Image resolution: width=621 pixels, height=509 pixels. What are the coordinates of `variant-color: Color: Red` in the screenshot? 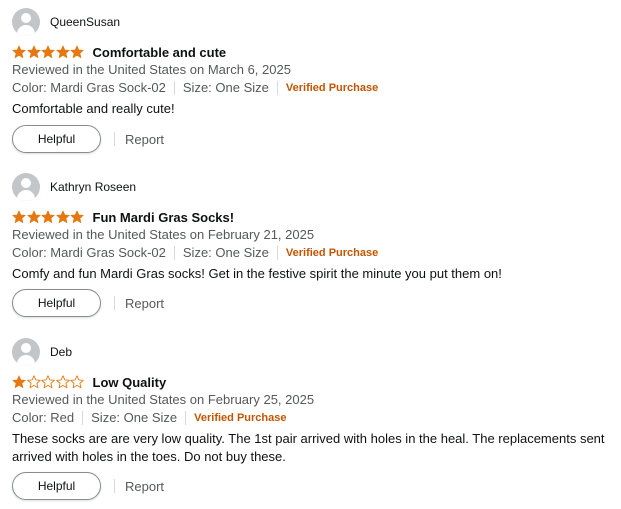 It's located at (43, 417).